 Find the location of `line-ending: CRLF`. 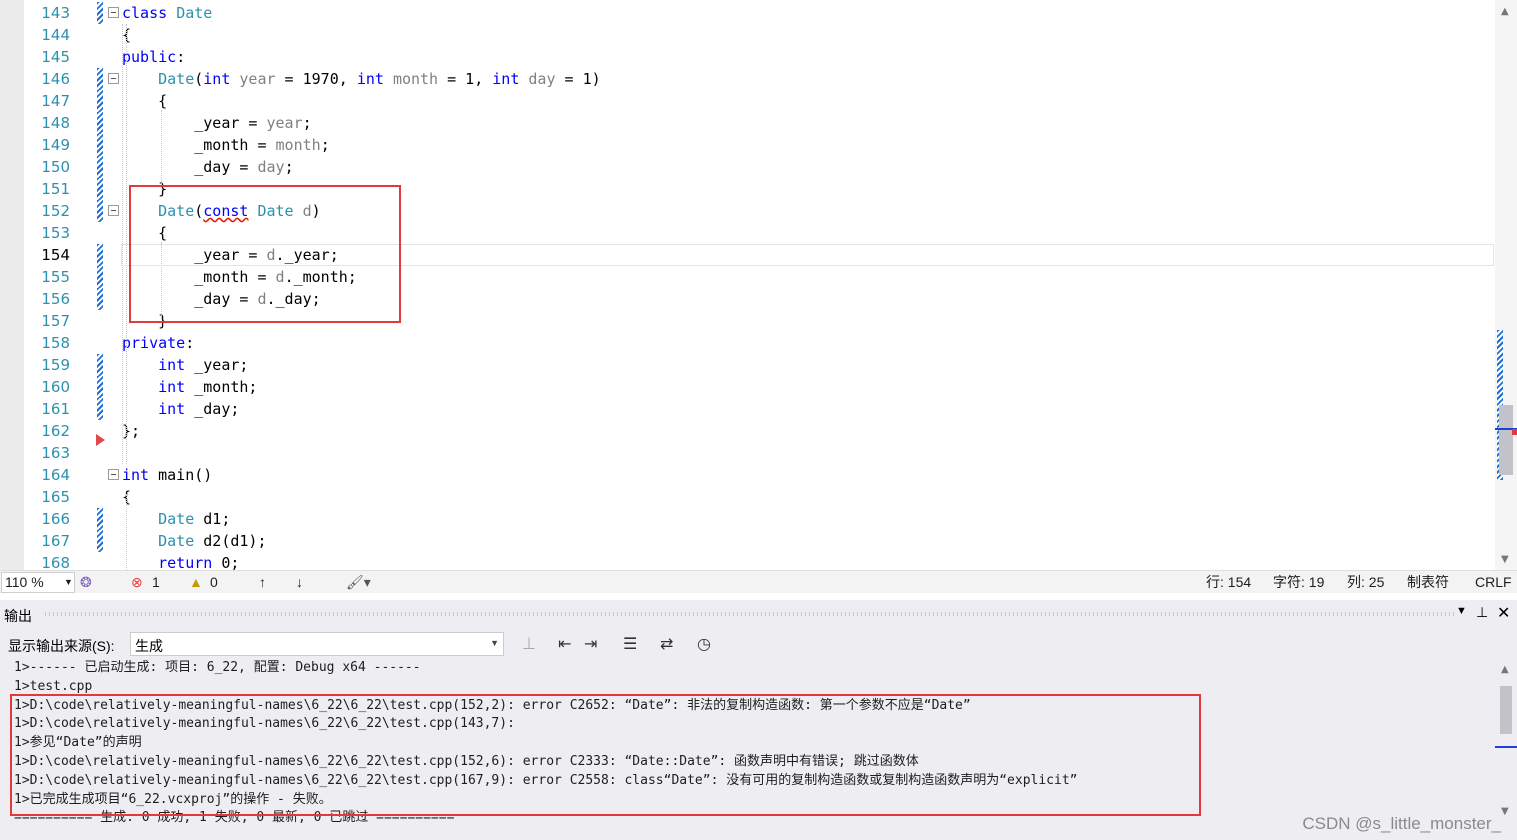

line-ending: CRLF is located at coordinates (1493, 582).